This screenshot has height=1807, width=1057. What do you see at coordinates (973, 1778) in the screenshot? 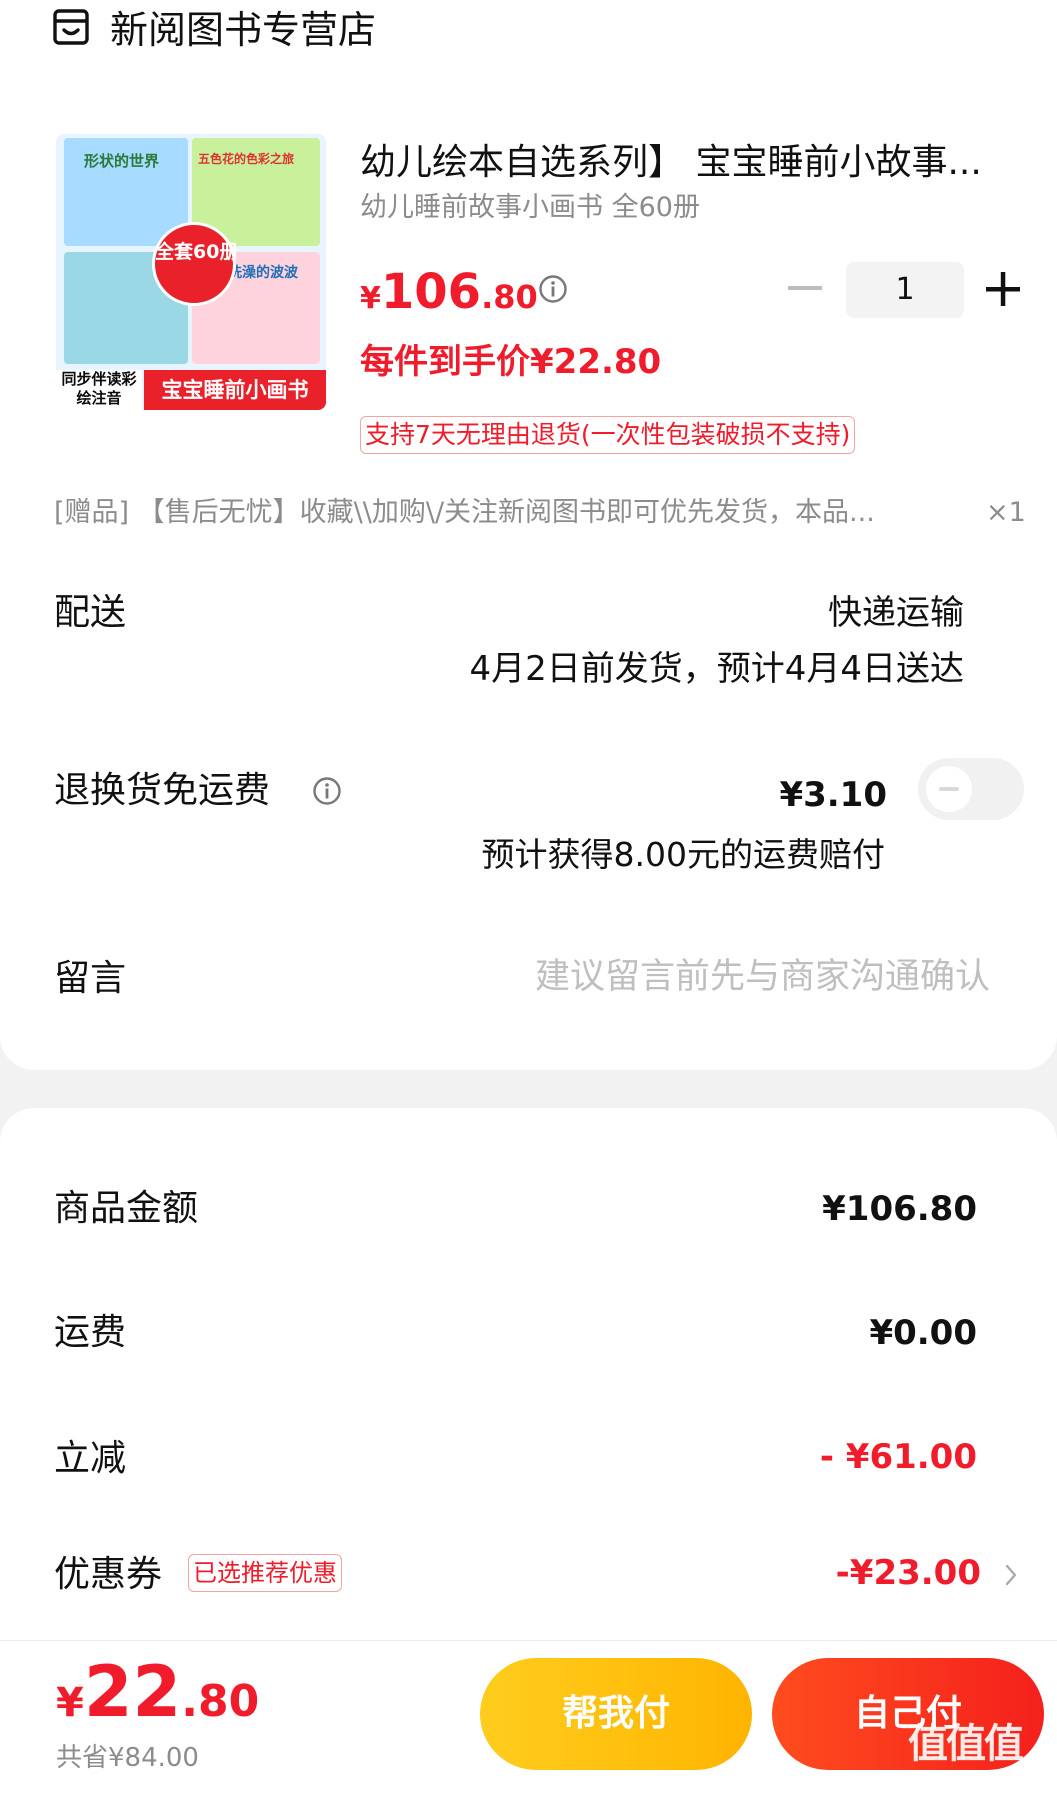
I see `watermark-url: zhizhizhi.com` at bounding box center [973, 1778].